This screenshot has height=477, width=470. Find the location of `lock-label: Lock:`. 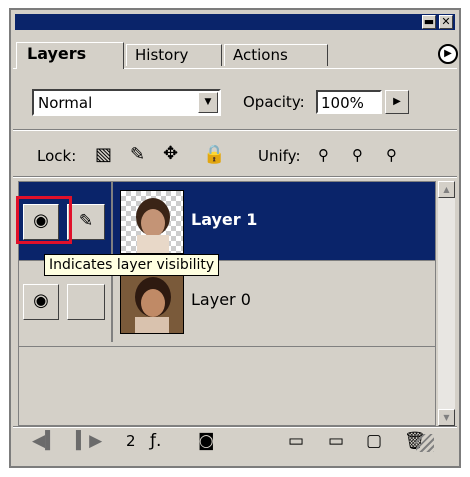

lock-label: Lock: is located at coordinates (57, 156).